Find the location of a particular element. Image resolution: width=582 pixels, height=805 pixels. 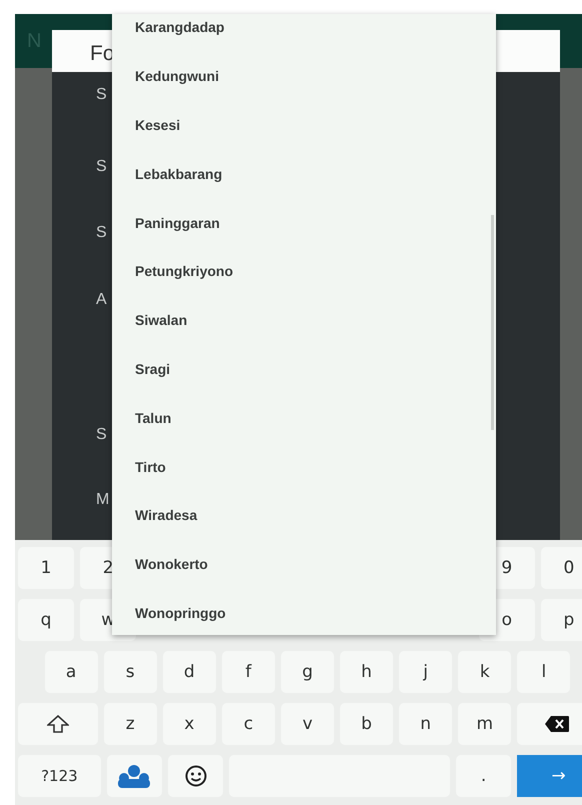

keyboard-key: z is located at coordinates (130, 724).